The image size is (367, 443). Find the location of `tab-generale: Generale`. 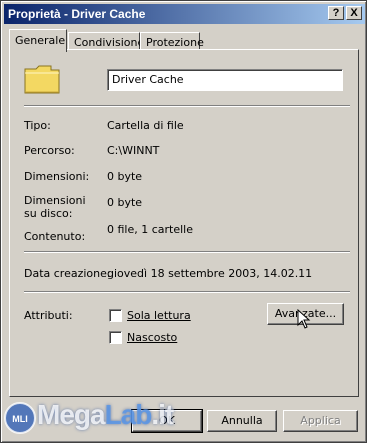

tab-generale: Generale is located at coordinates (38, 40).